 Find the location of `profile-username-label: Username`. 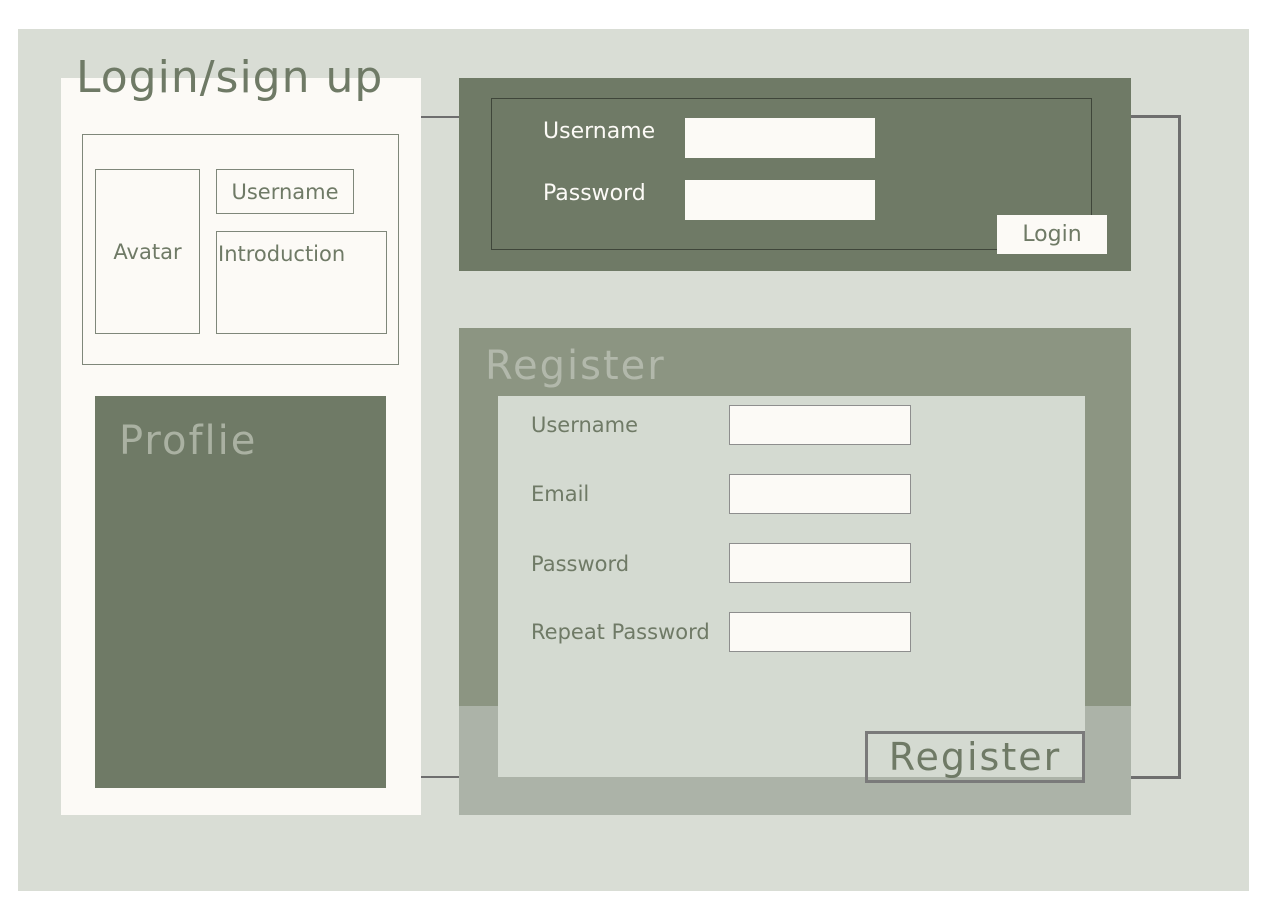

profile-username-label: Username is located at coordinates (285, 191).